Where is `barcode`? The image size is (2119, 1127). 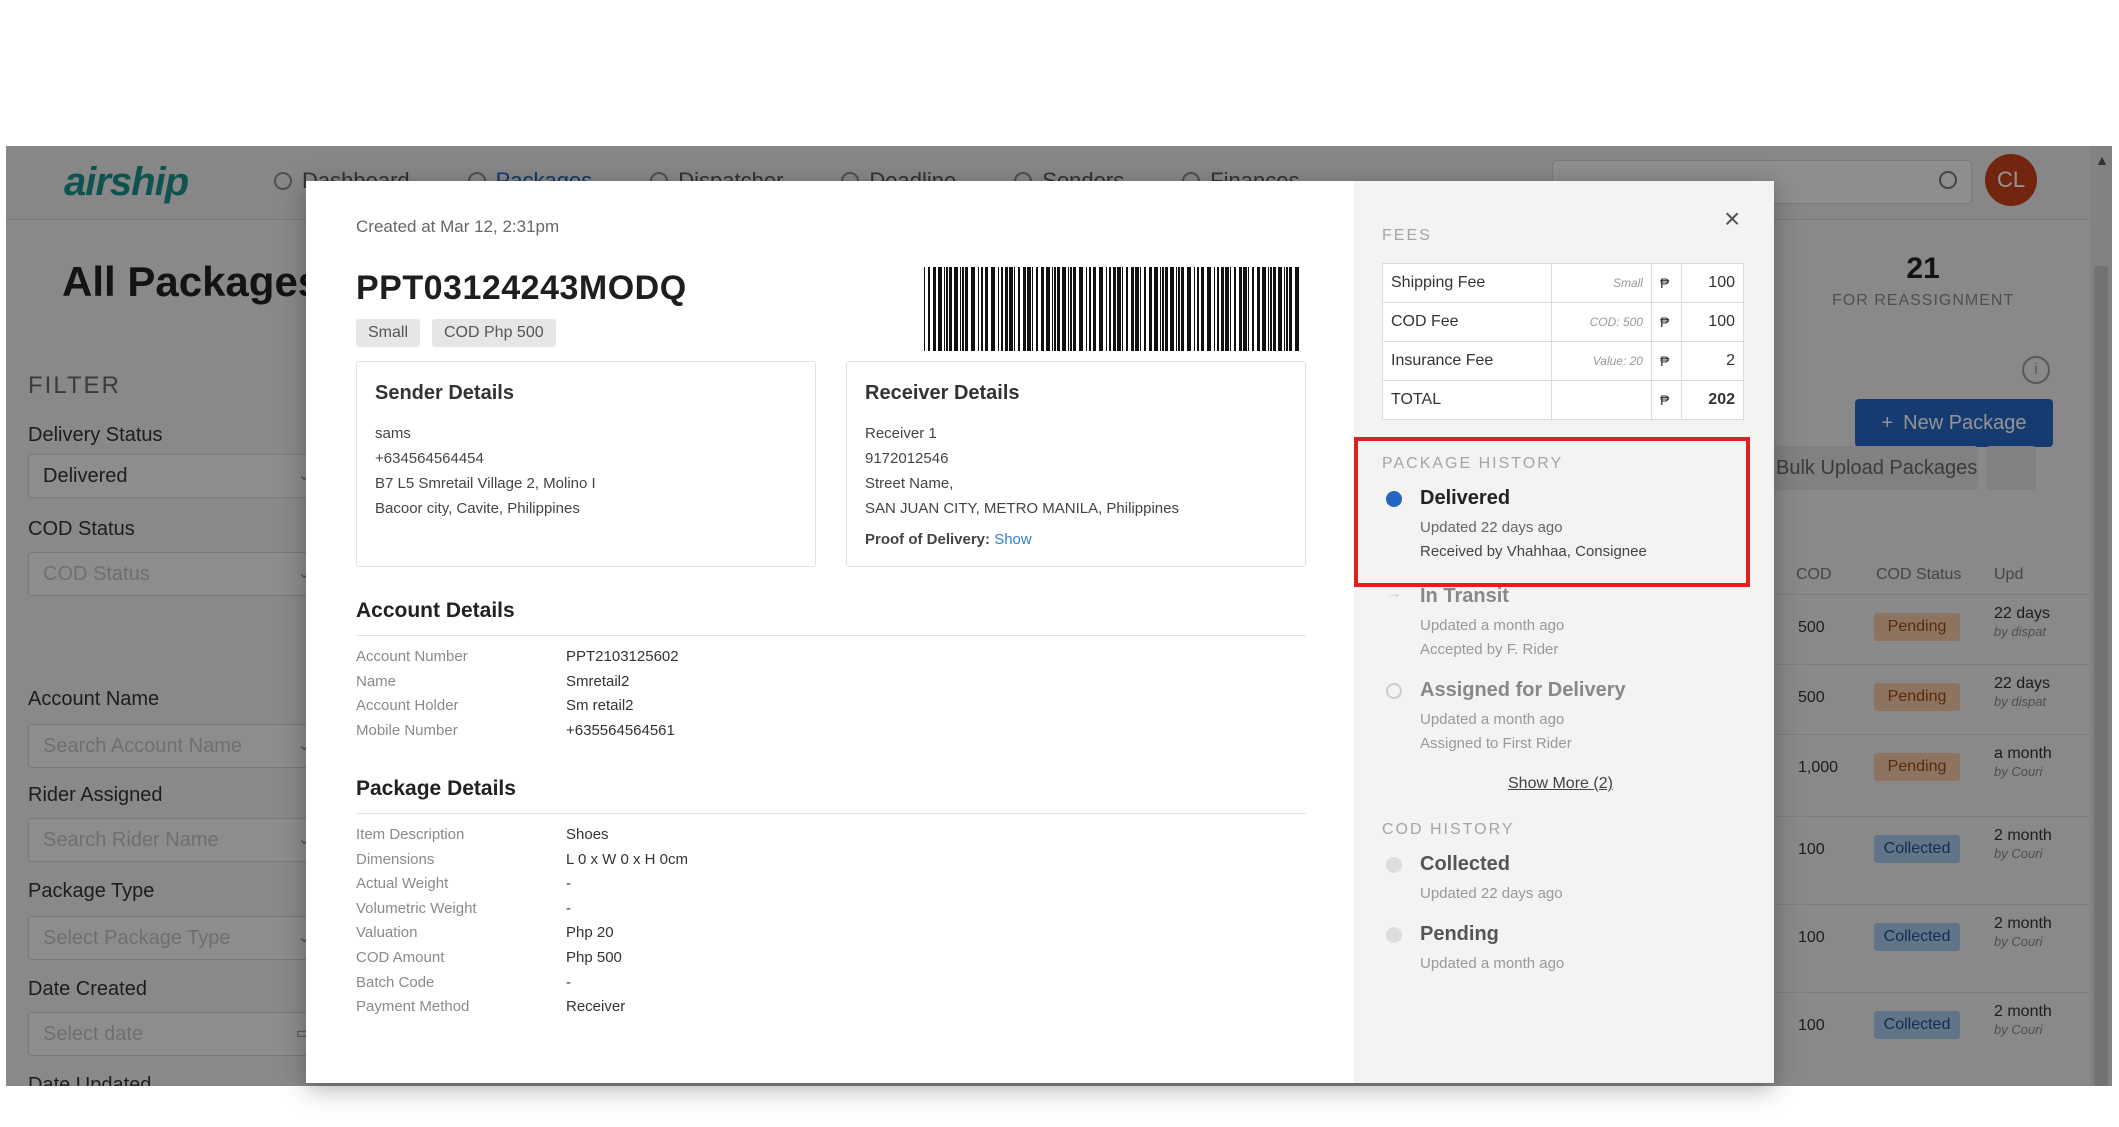 barcode is located at coordinates (1111, 309).